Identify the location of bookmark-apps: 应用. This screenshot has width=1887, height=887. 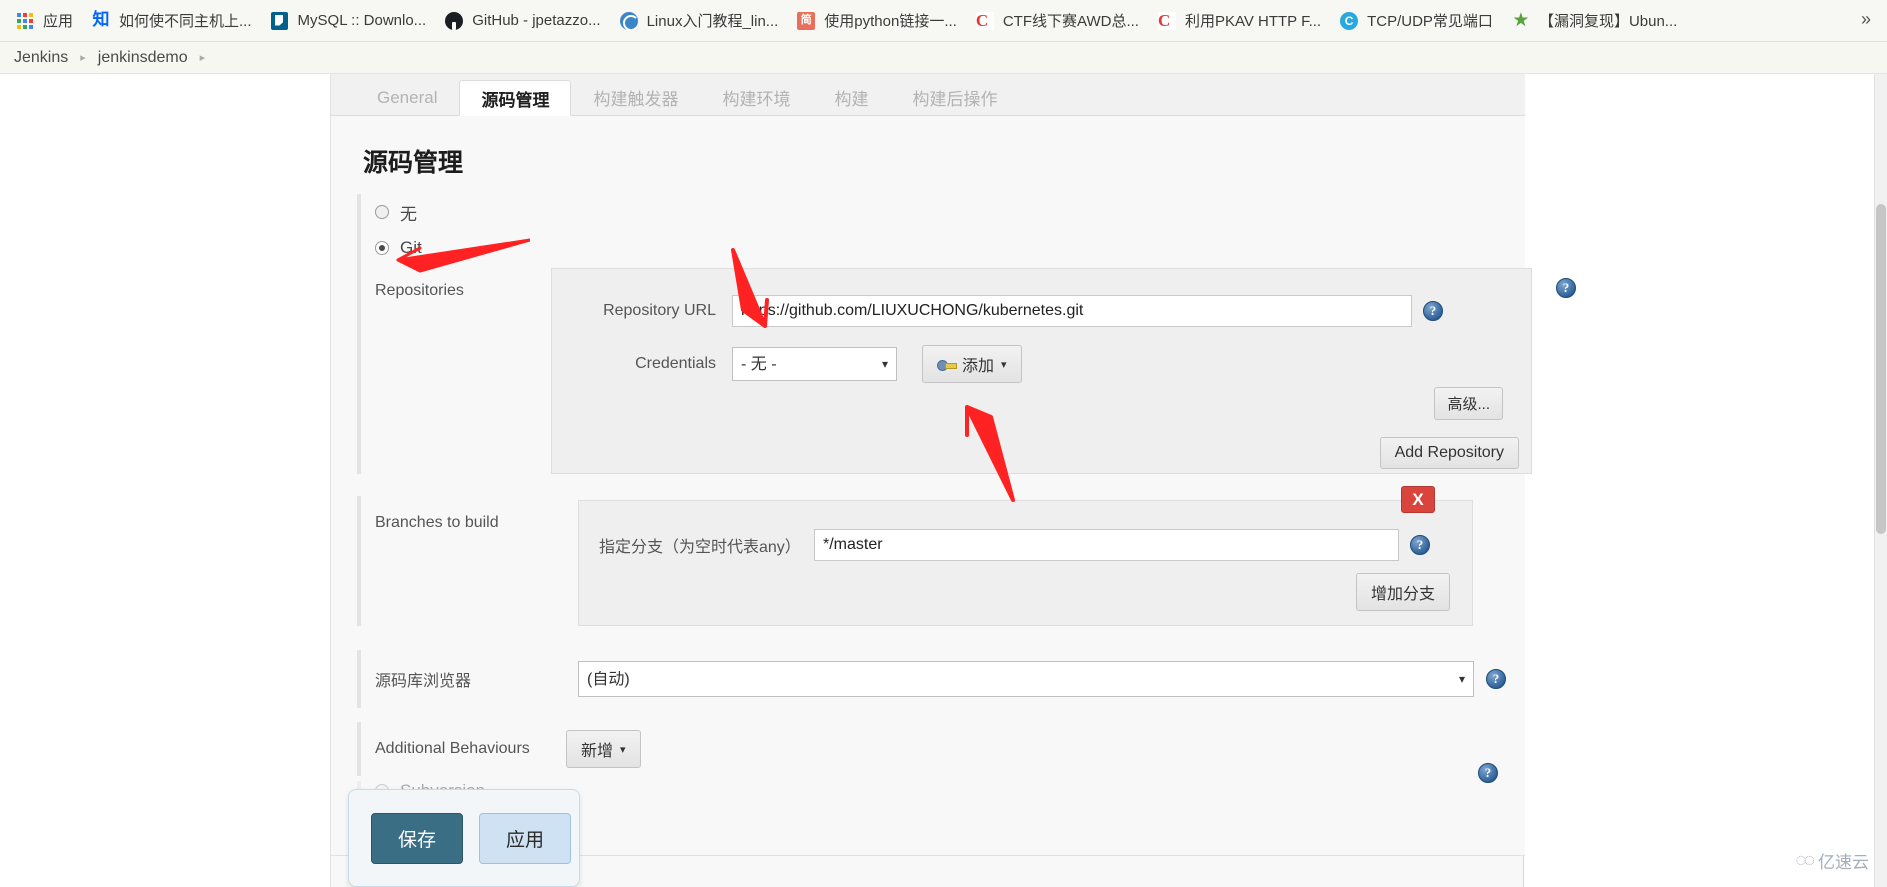
(44, 21).